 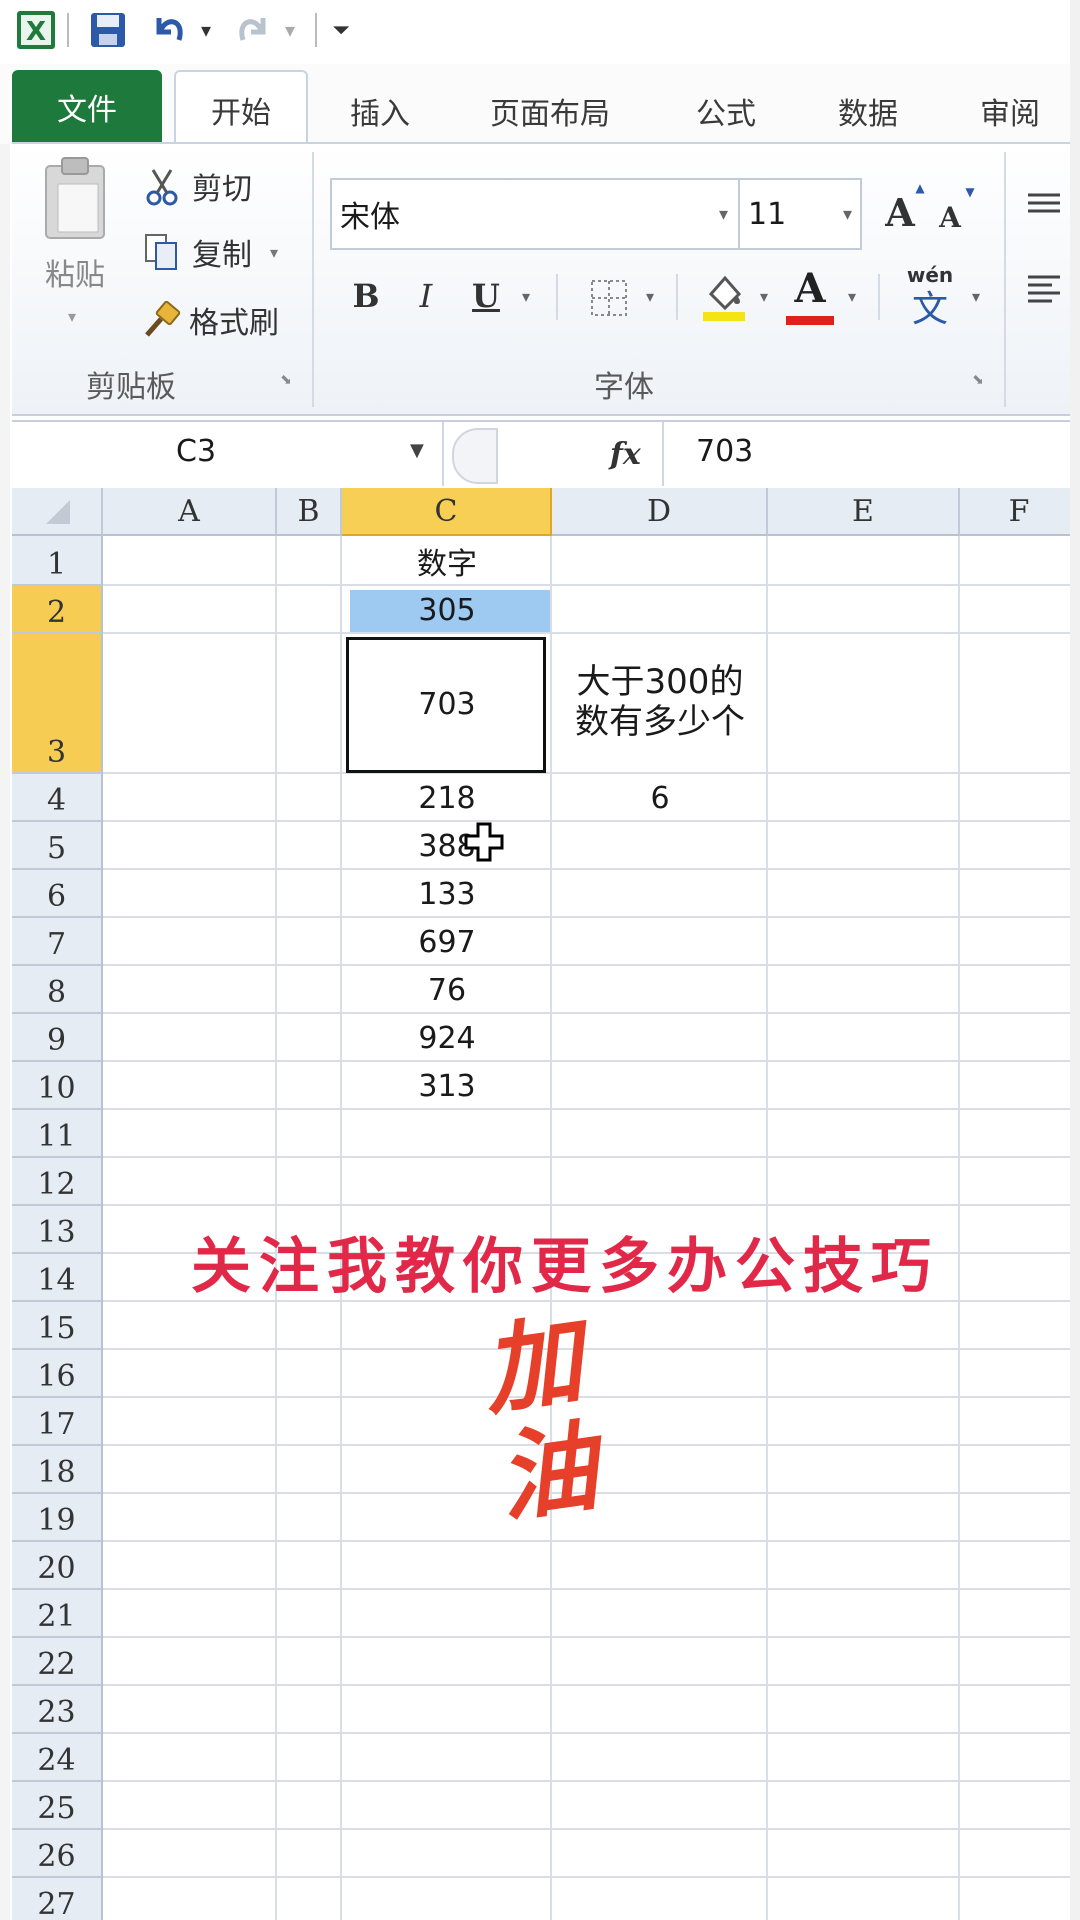 What do you see at coordinates (290, 30) in the screenshot?
I see `redo-dropdown-icon: ▾` at bounding box center [290, 30].